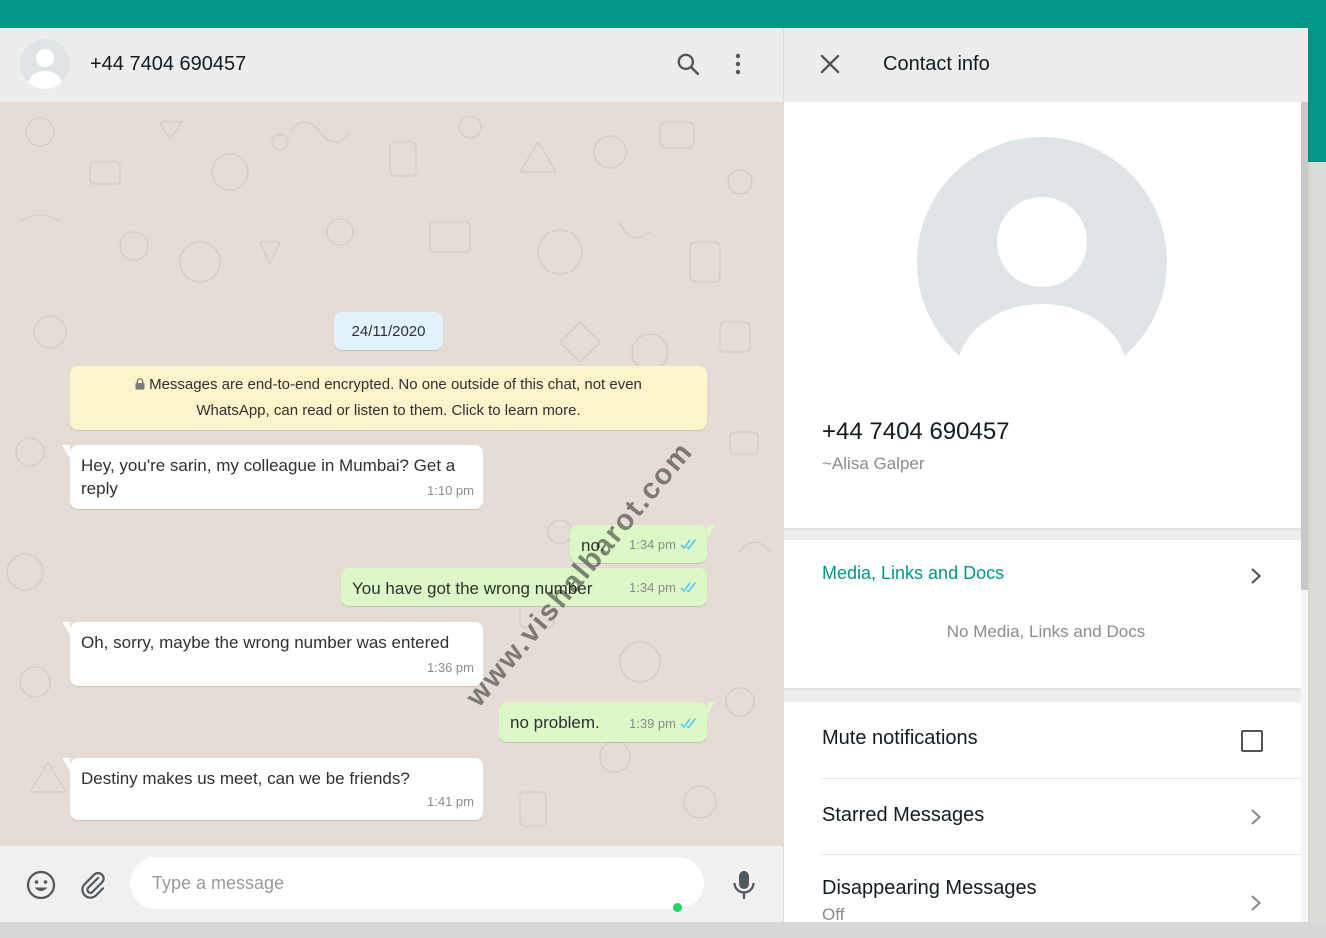  I want to click on profile-photo, so click(1042, 262).